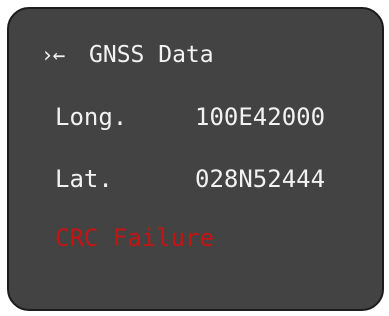  What do you see at coordinates (65, 55) in the screenshot?
I see `back-arrow-icon: ›←` at bounding box center [65, 55].